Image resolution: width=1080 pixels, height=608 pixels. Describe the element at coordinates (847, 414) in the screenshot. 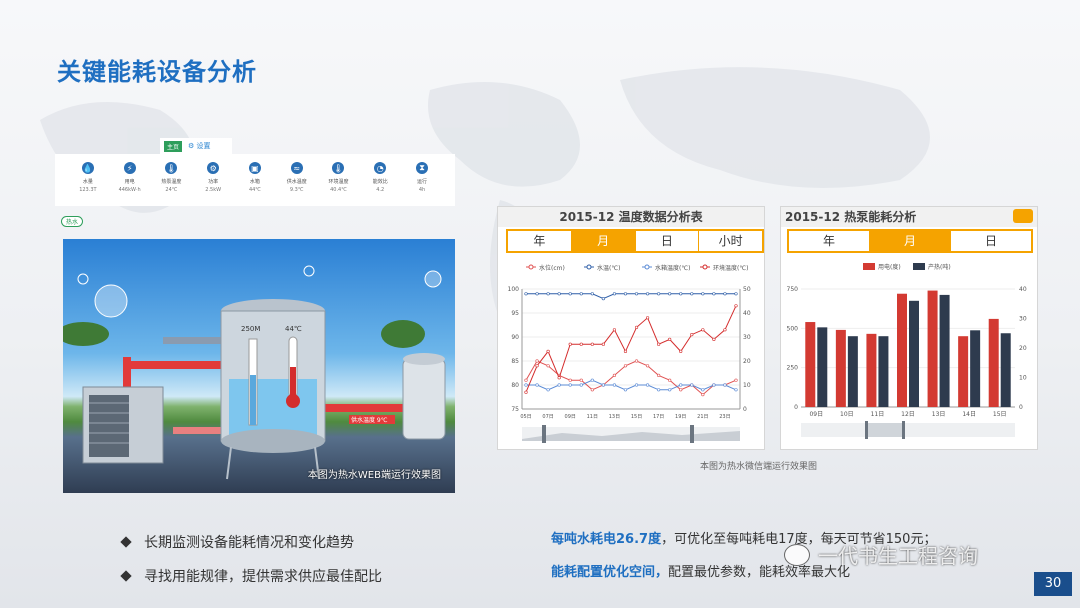

I see `x-tick: 10日` at that location.